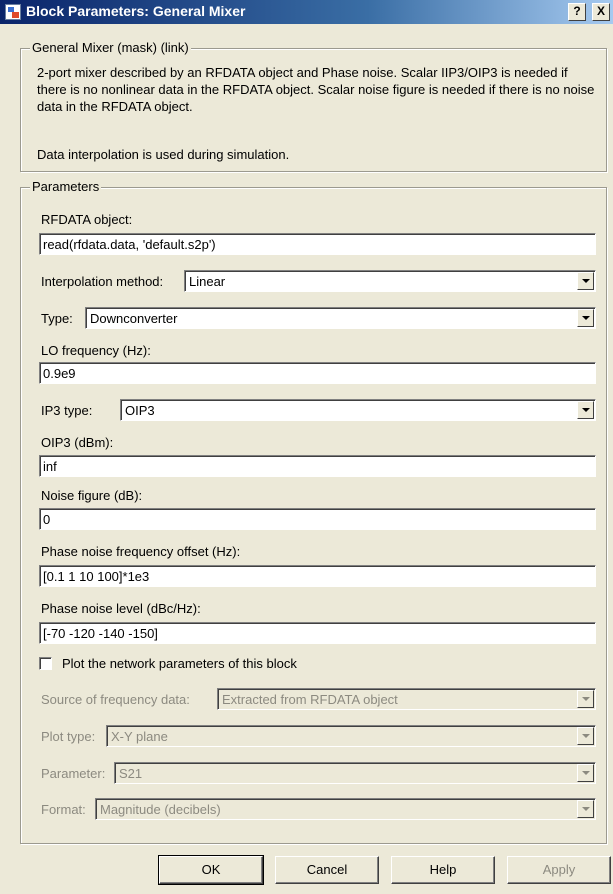  Describe the element at coordinates (121, 608) in the screenshot. I see `phase-noise-level-label: Phase noise level (dBc/Hz):` at that location.